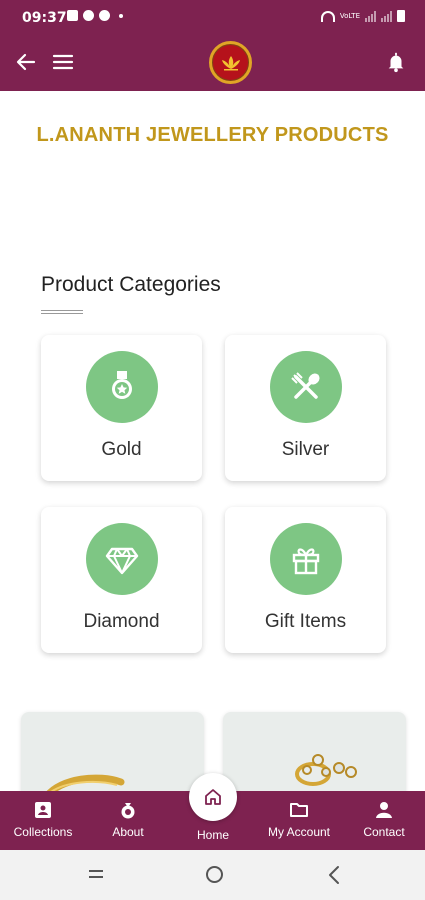  I want to click on category-card-diamond: Diamond, so click(121, 580).